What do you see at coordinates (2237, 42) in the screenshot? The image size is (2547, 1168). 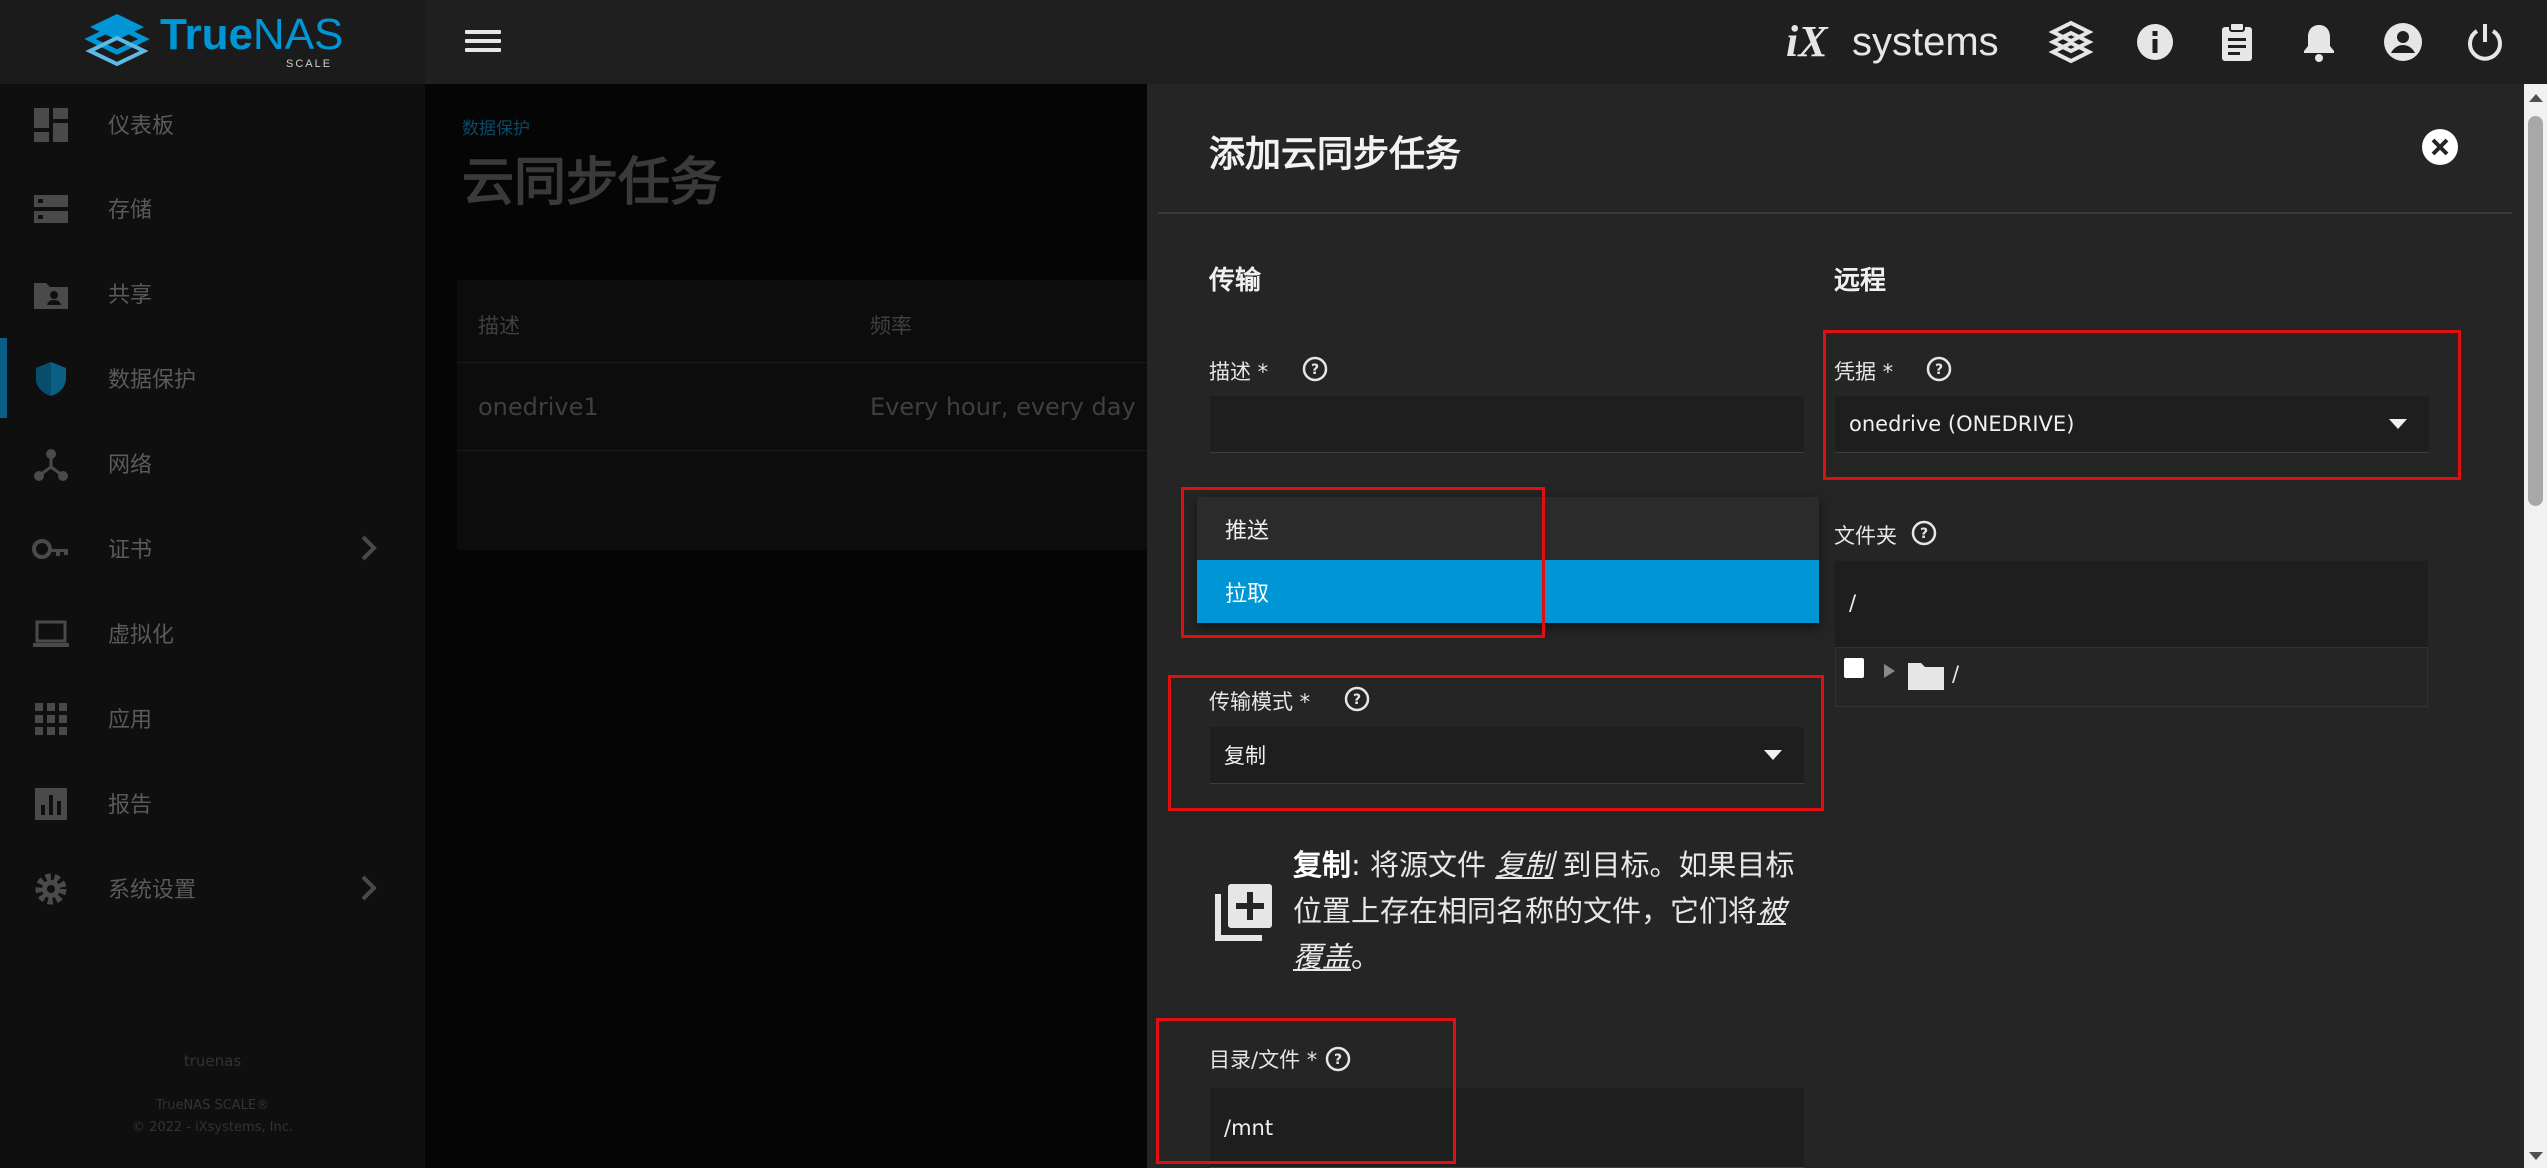 I see `clipboard-icon` at bounding box center [2237, 42].